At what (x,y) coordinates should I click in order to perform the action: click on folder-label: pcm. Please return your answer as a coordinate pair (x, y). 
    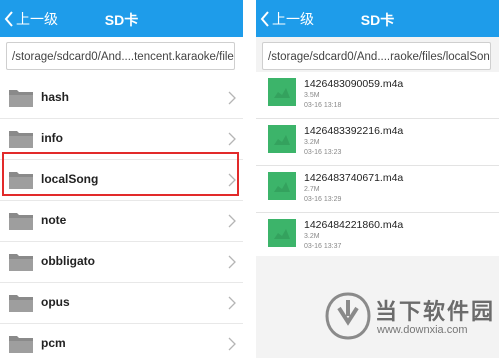
    Looking at the image, I should click on (53, 343).